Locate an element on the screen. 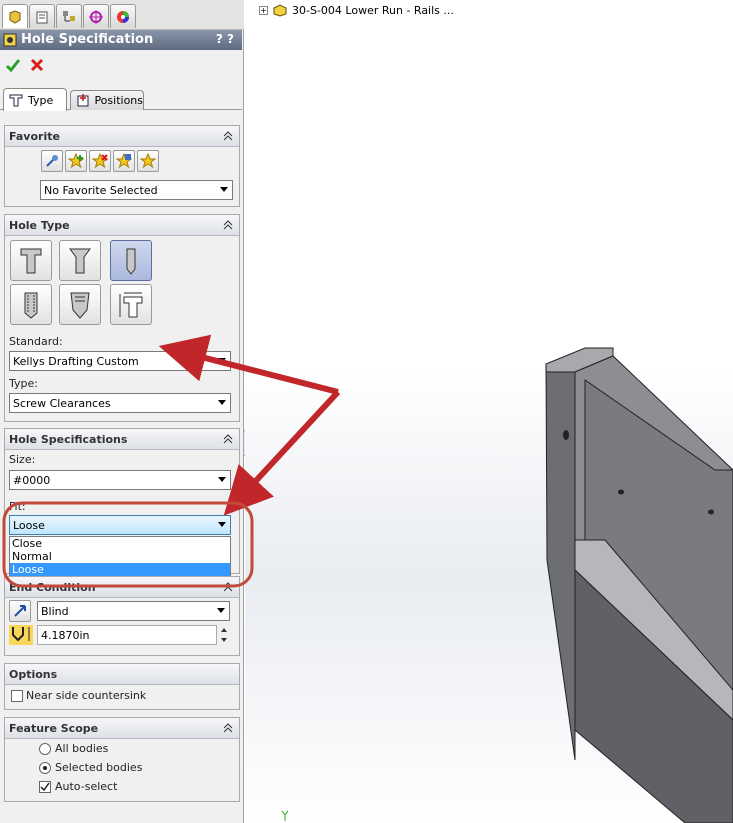  countersink-button is located at coordinates (80, 260).